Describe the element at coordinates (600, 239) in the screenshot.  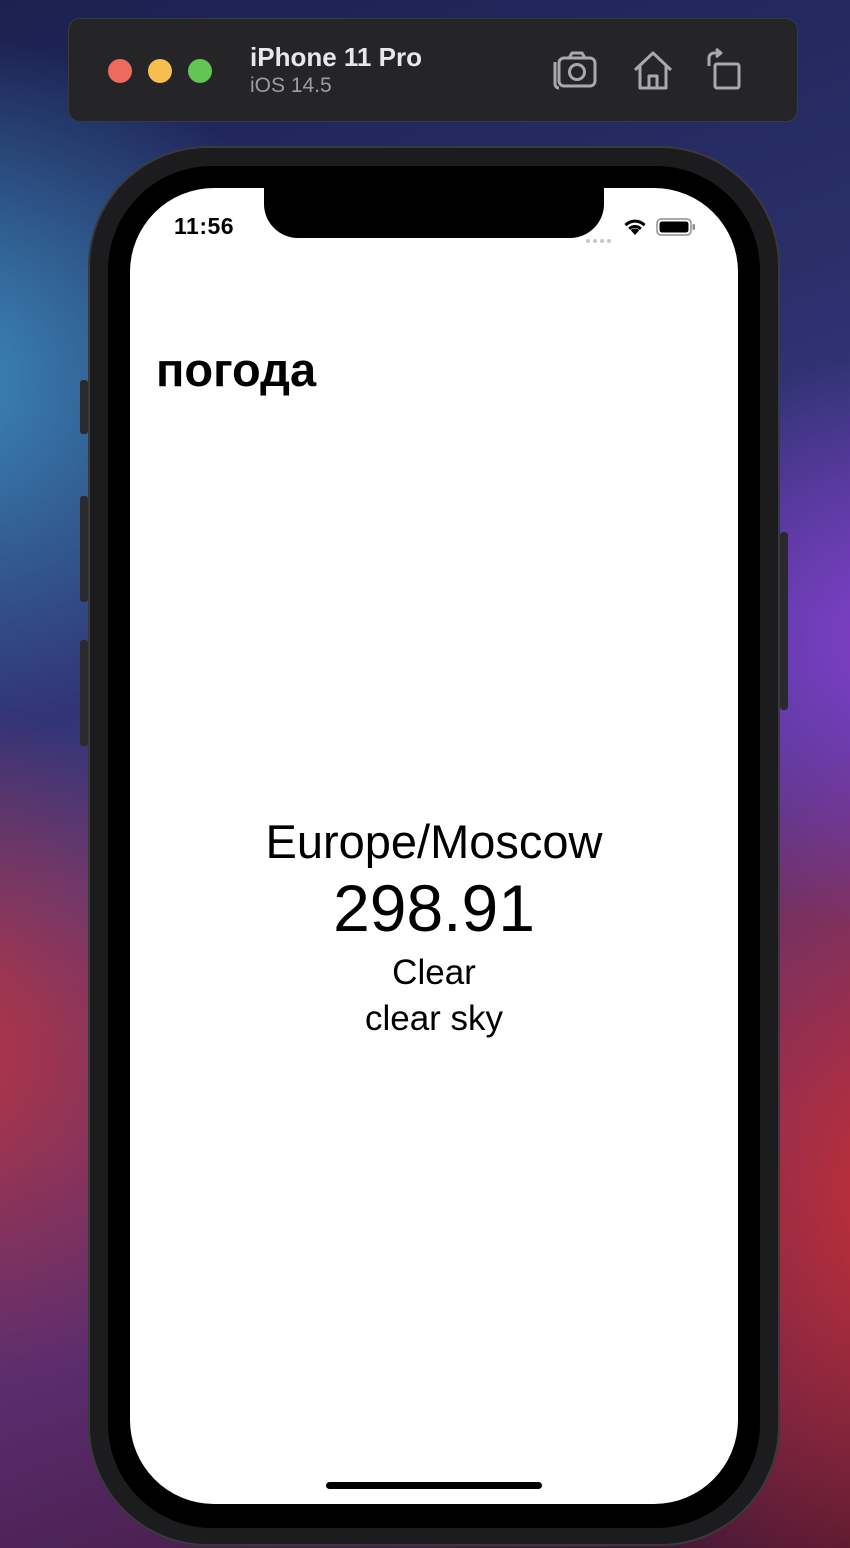
I see `signal-icon` at that location.